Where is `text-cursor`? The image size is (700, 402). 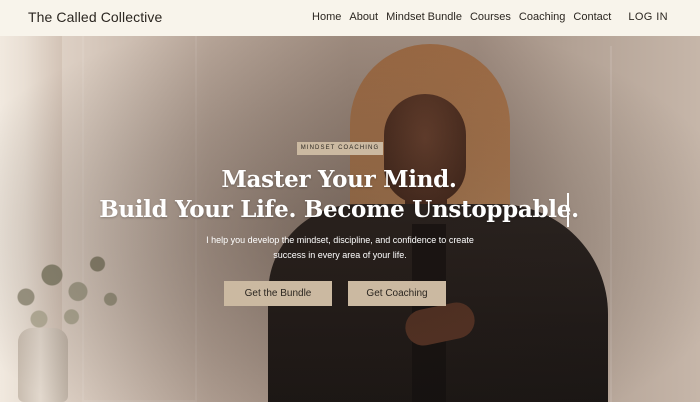
text-cursor is located at coordinates (568, 210).